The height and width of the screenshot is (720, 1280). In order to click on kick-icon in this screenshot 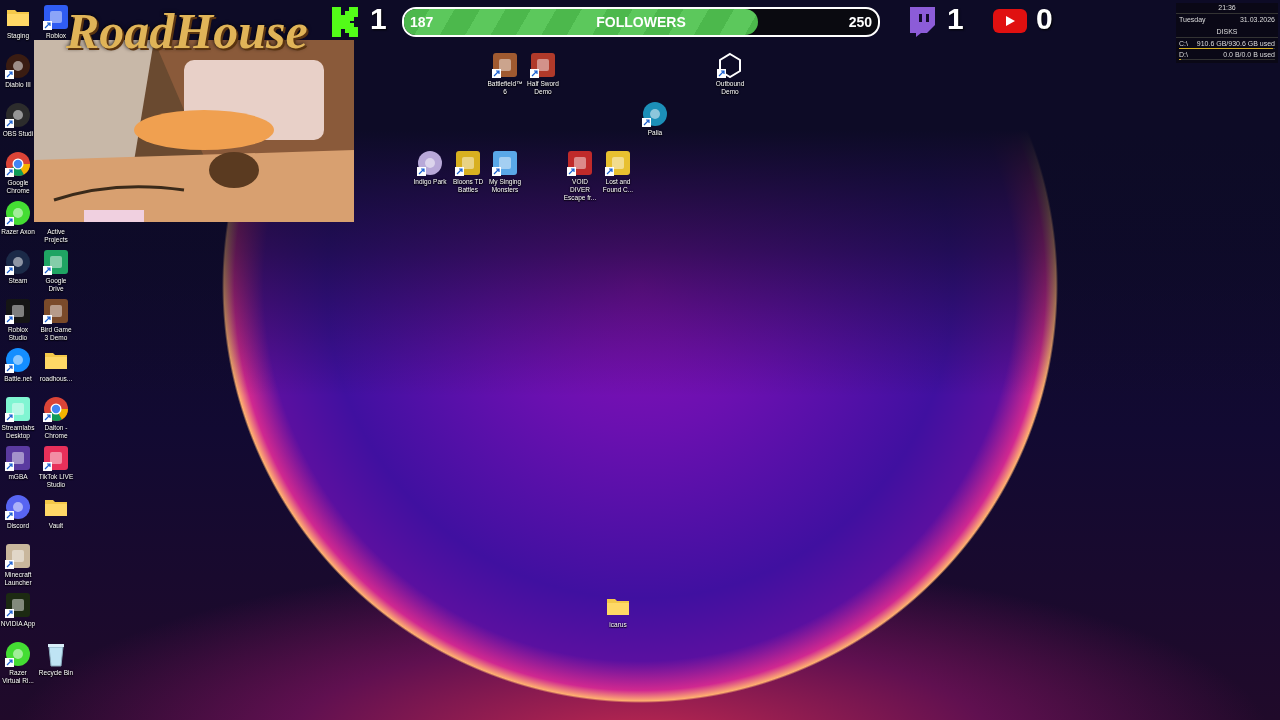, I will do `click(345, 22)`.